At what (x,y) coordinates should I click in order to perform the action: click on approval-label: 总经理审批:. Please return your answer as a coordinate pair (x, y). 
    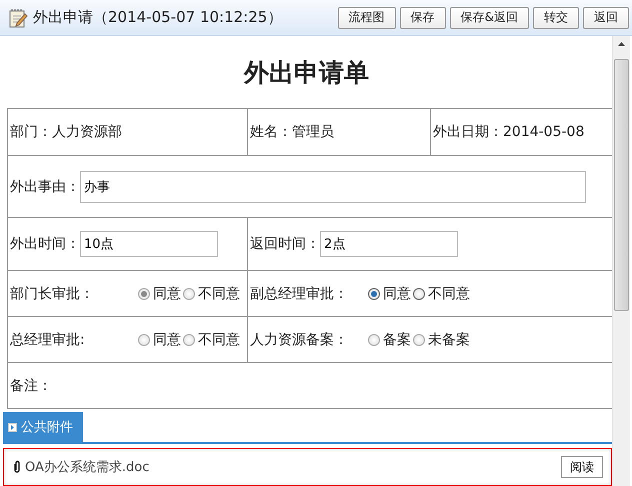
    Looking at the image, I should click on (48, 339).